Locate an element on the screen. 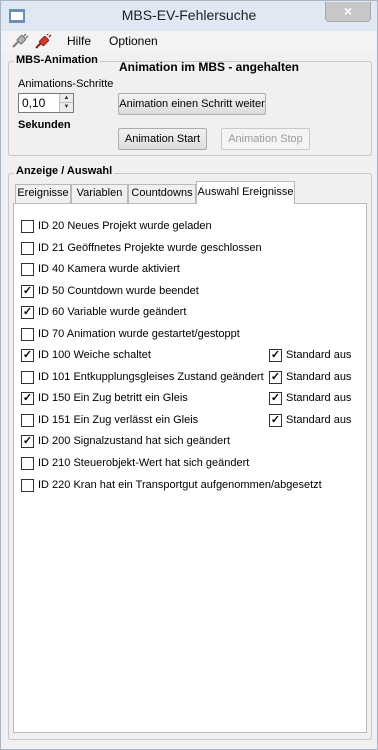  display-group-title: Anzeige / Auswahl is located at coordinates (64, 171).